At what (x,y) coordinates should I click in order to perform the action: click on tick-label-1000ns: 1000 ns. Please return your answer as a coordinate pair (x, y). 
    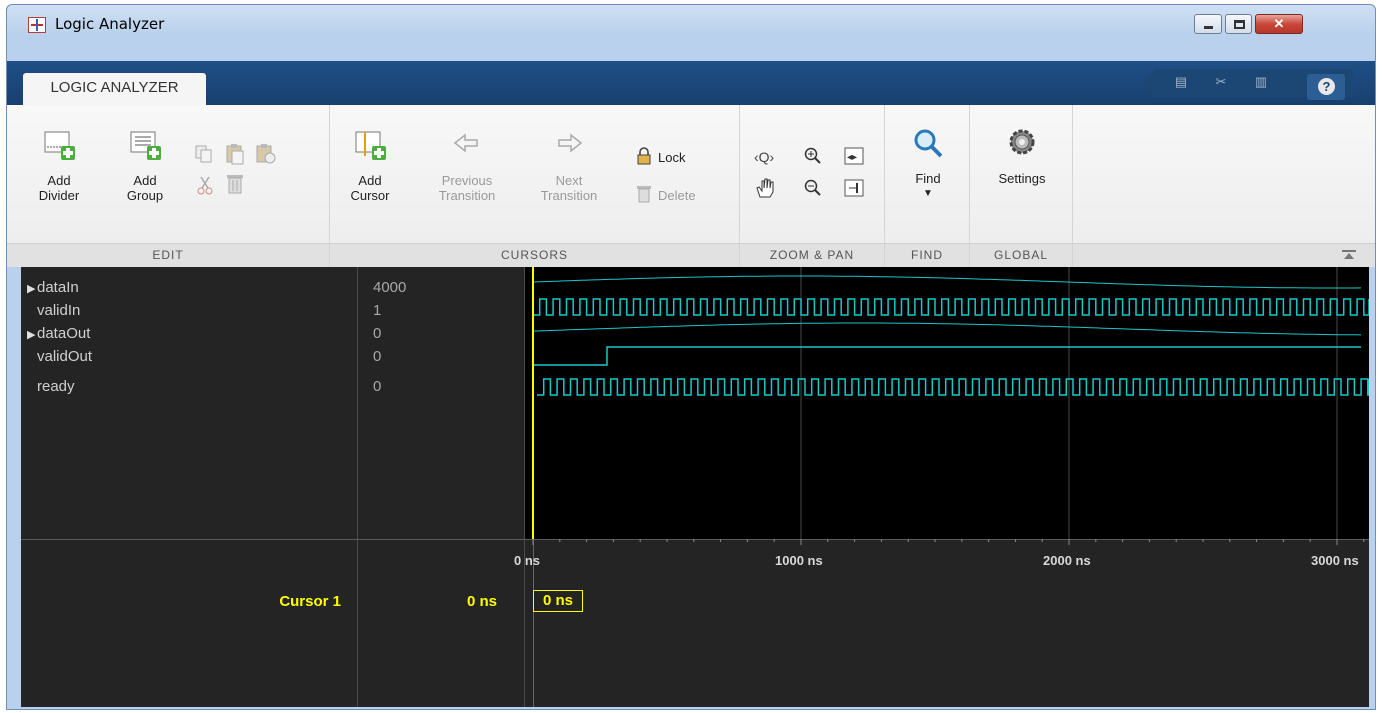
    Looking at the image, I should click on (799, 560).